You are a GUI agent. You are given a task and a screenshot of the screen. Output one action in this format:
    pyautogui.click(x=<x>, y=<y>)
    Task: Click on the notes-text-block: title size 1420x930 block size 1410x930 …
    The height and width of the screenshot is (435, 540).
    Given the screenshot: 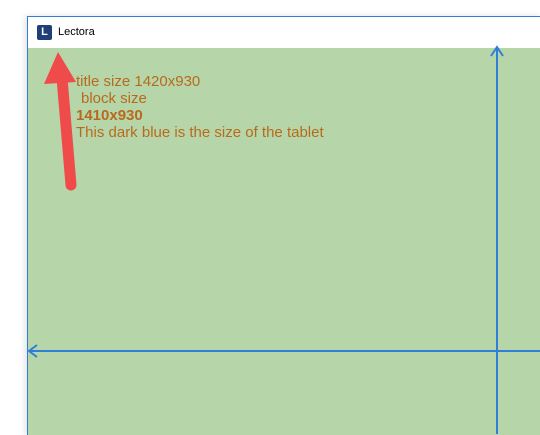 What is the action you would take?
    pyautogui.click(x=200, y=107)
    